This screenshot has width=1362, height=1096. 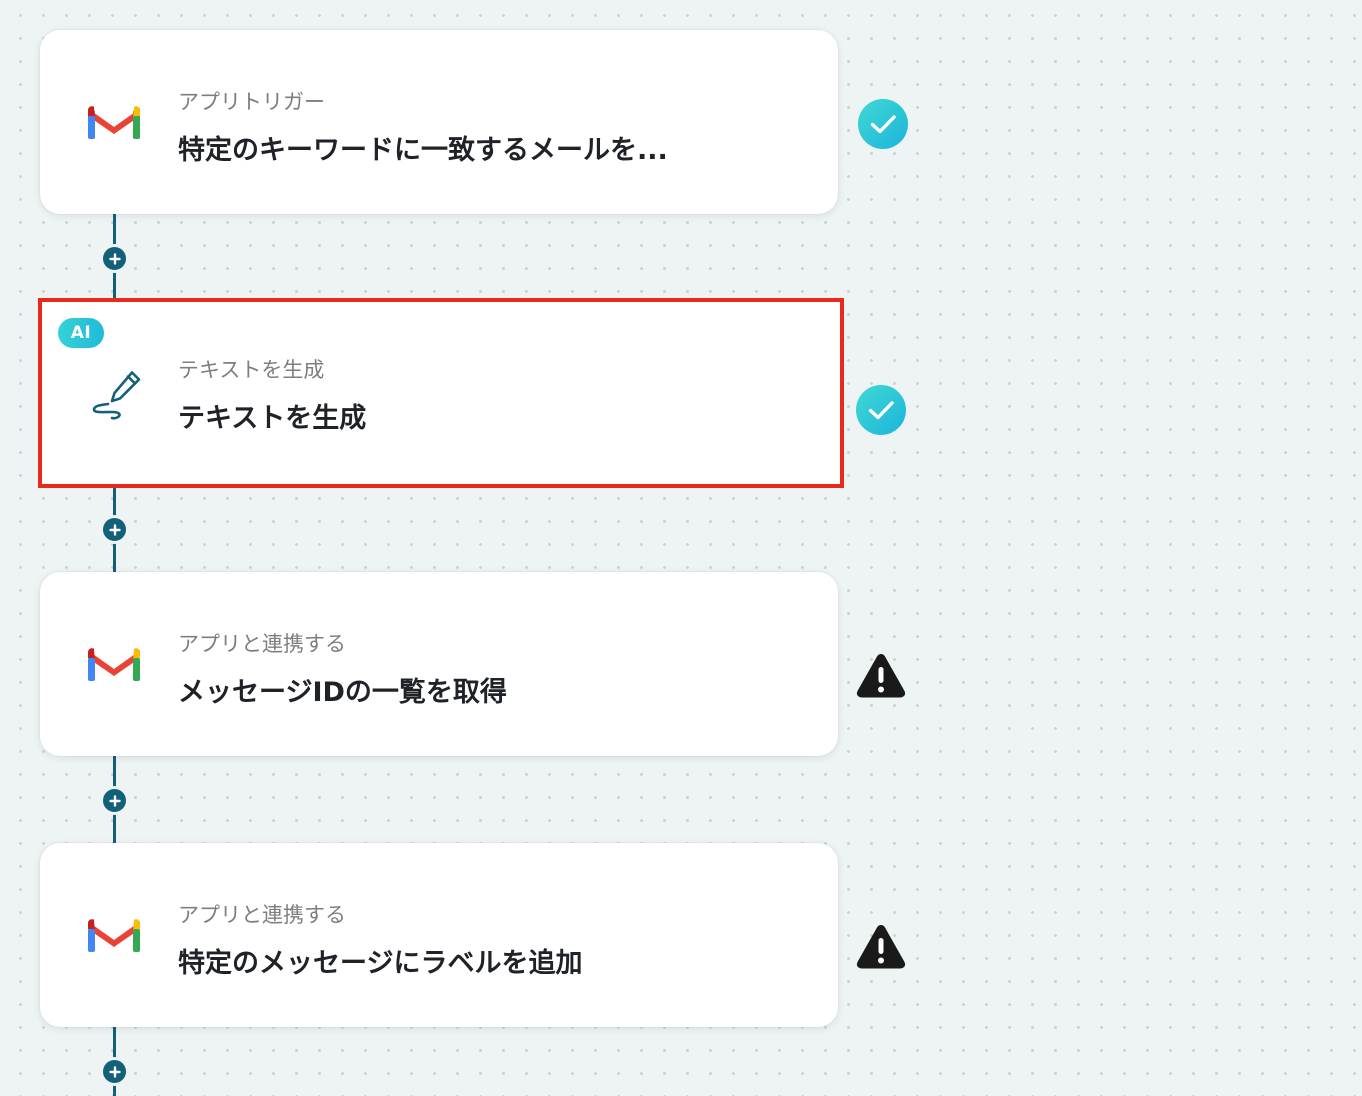 I want to click on step-card-list-messages: アプリと連携する メッセージIDの一覧を取得, so click(x=439, y=664).